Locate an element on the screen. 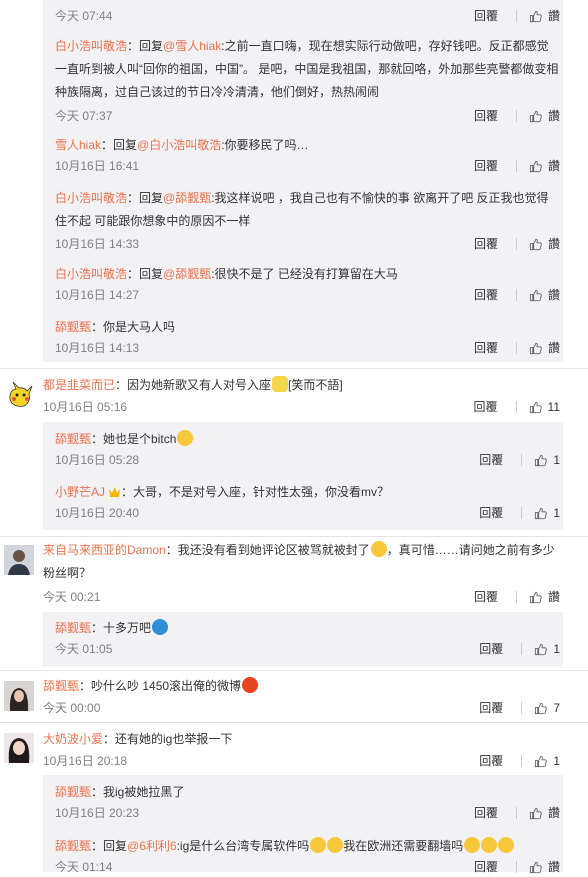 Image resolution: width=588 pixels, height=877 pixels. user-avatar-icon is located at coordinates (19, 560).